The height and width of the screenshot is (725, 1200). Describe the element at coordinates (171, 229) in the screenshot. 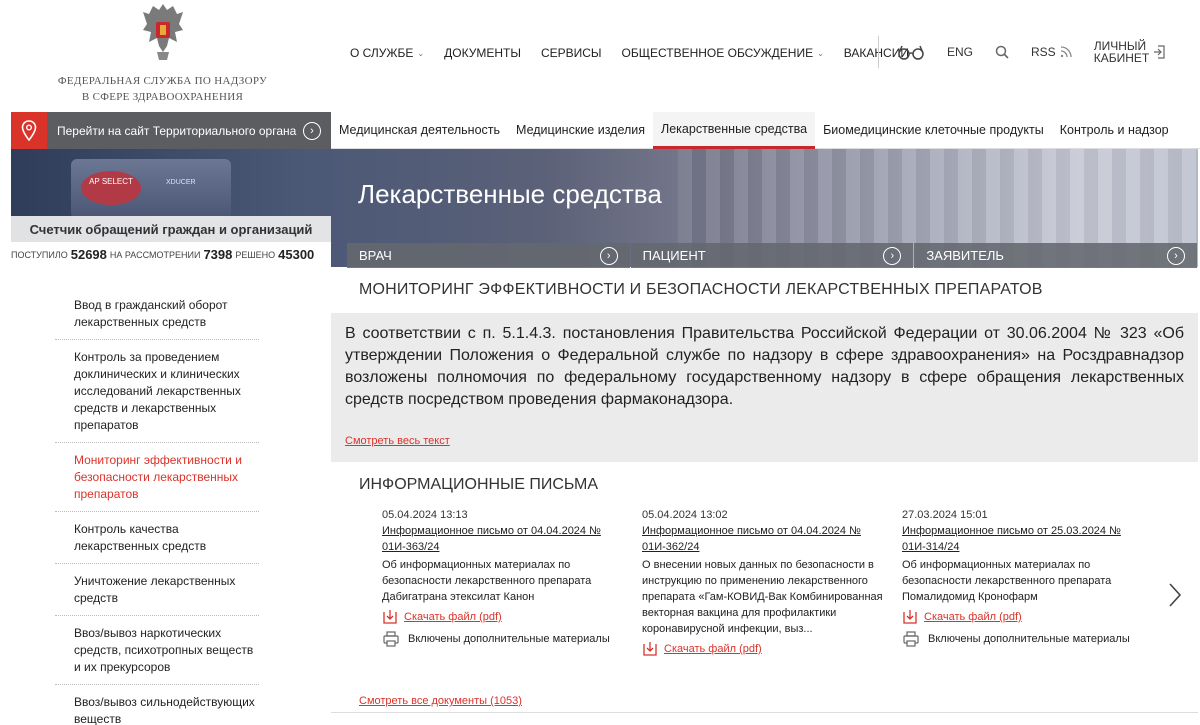

I see `appeals-counter-title: Счетчик обращений граждан и организаций` at that location.